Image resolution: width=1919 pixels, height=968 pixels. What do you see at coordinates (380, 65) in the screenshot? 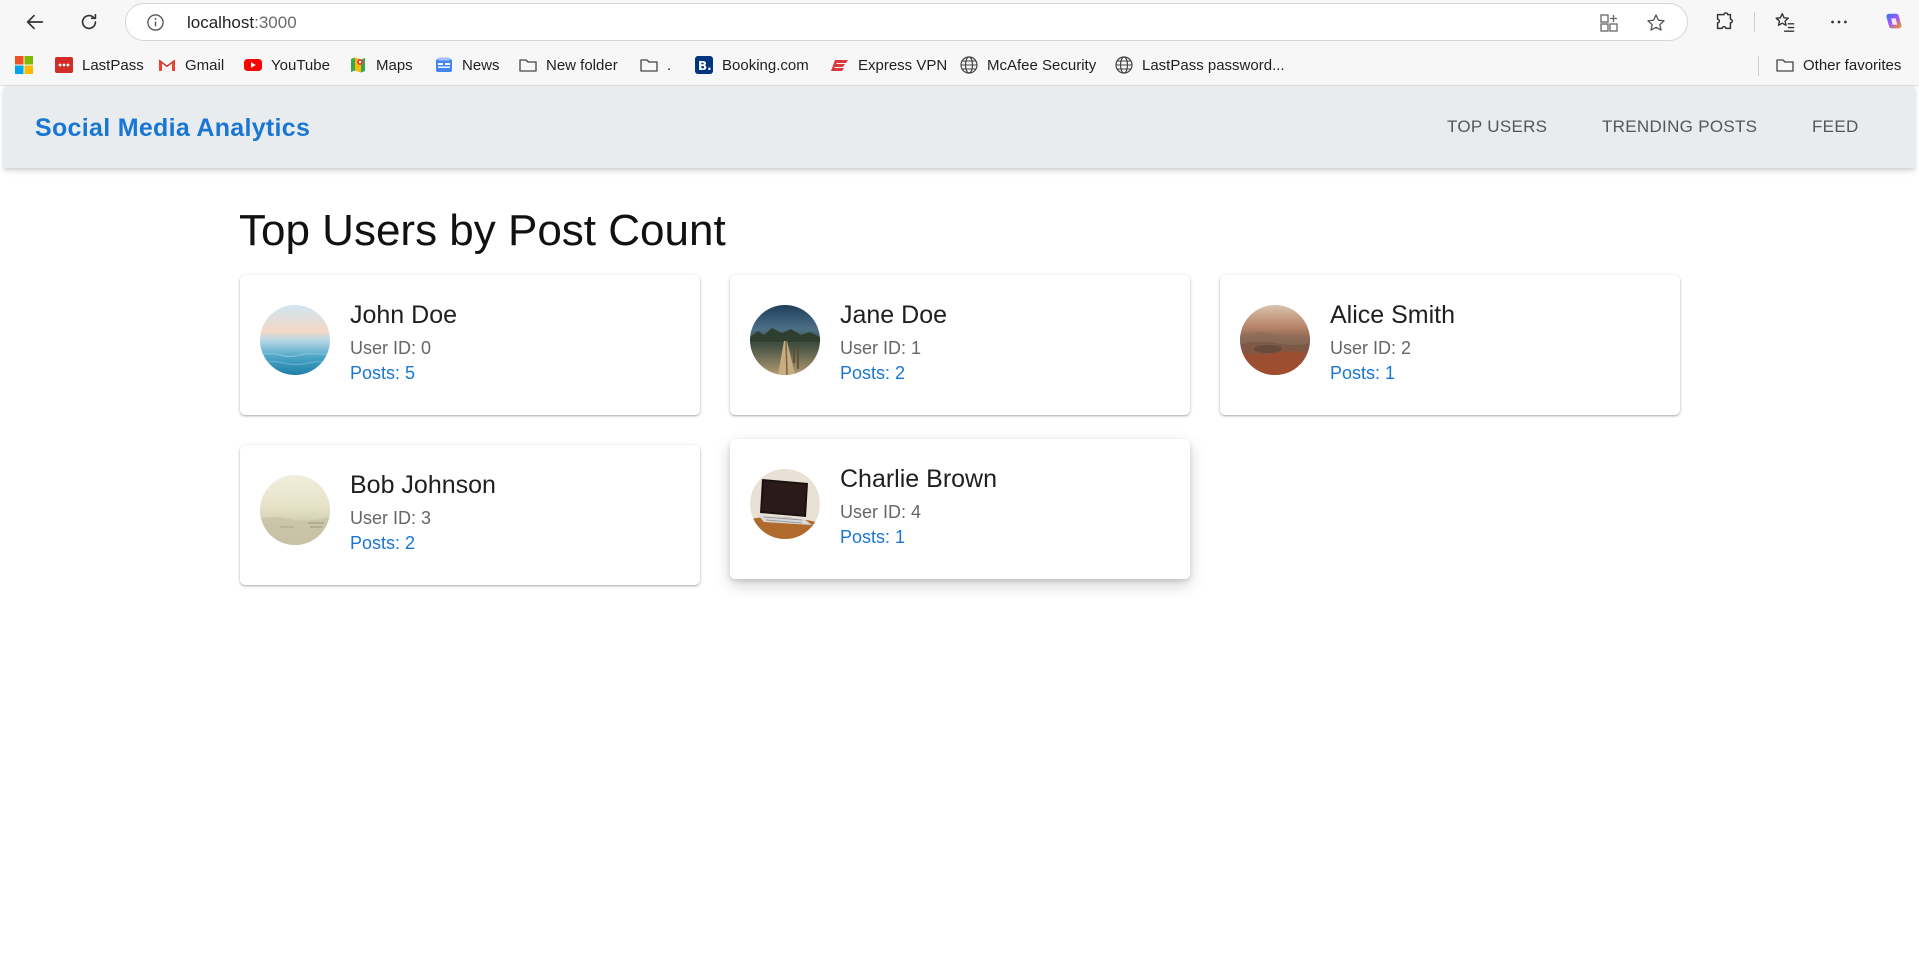
I see `bookmark-maps: Maps` at bounding box center [380, 65].